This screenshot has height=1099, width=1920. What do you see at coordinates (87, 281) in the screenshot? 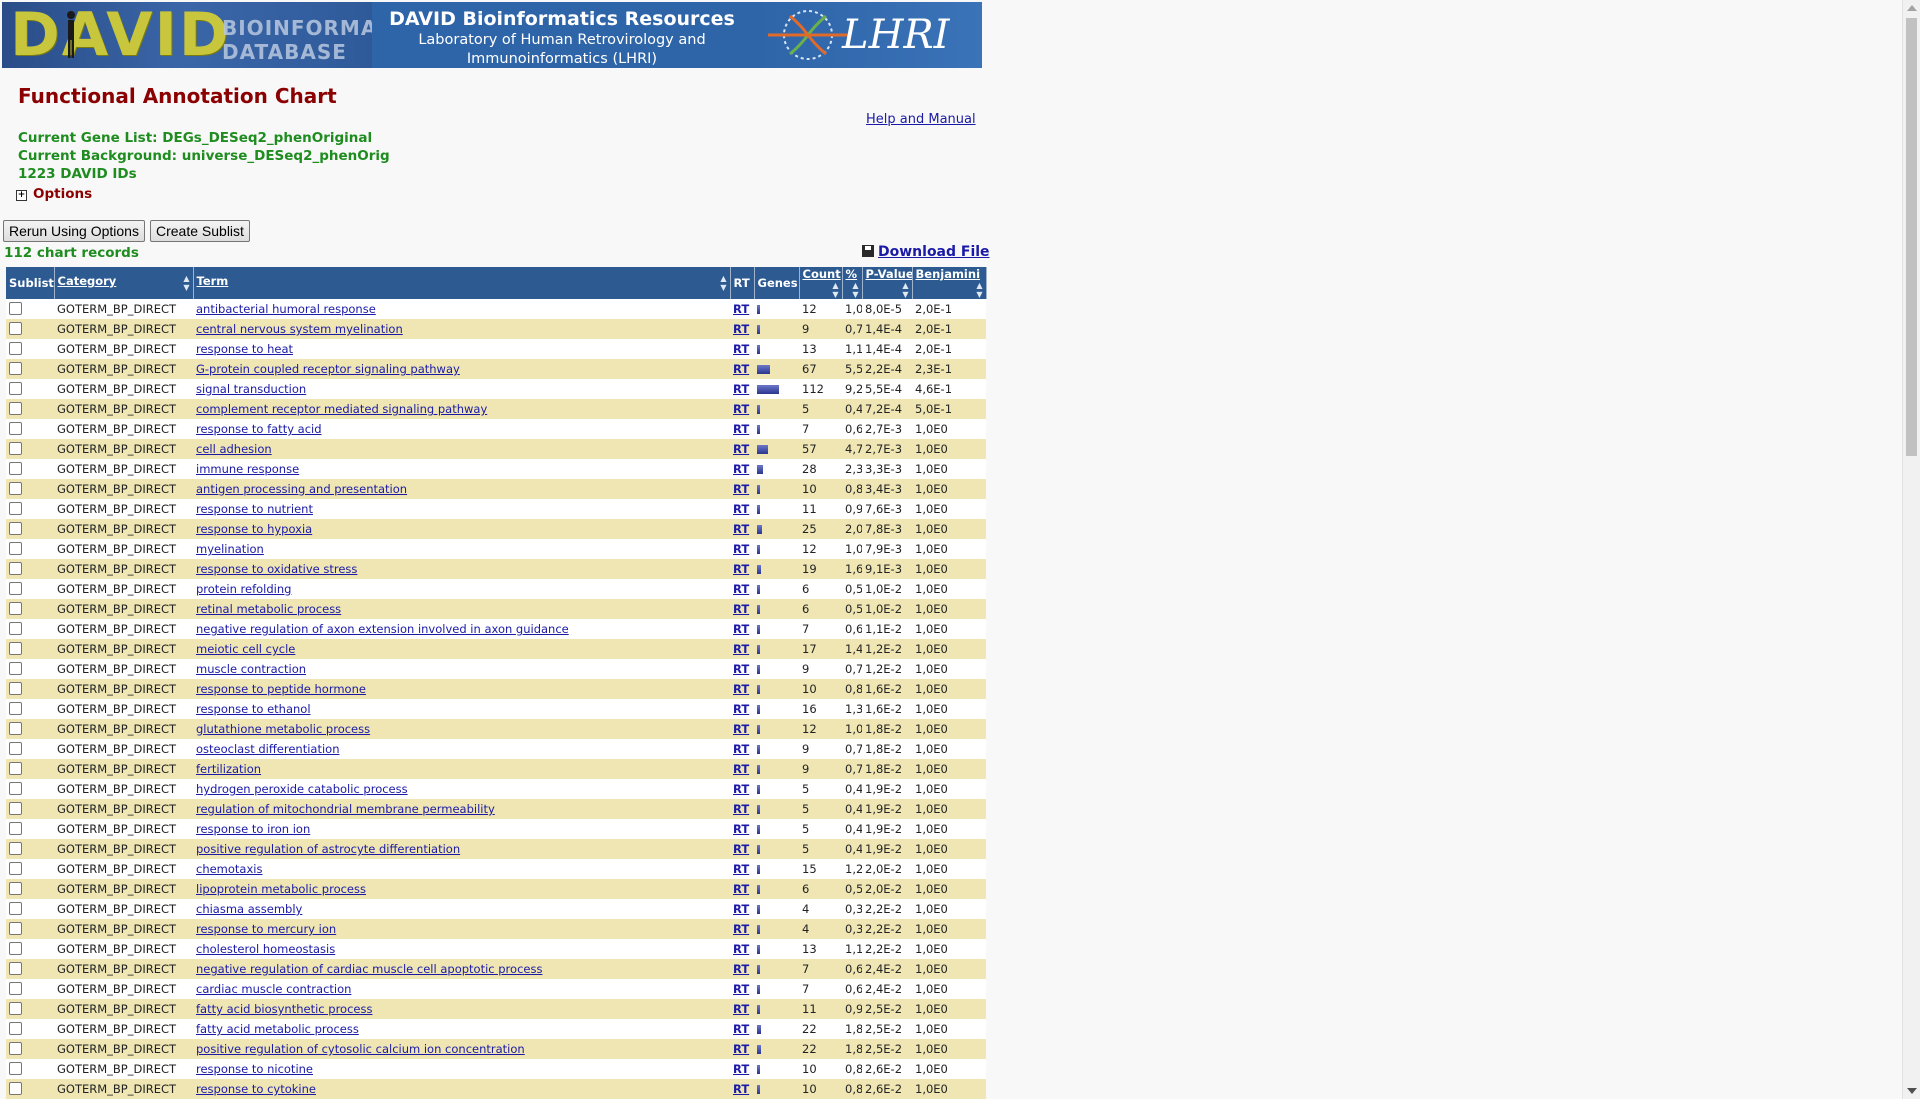
I see `col-category-label: Category` at bounding box center [87, 281].